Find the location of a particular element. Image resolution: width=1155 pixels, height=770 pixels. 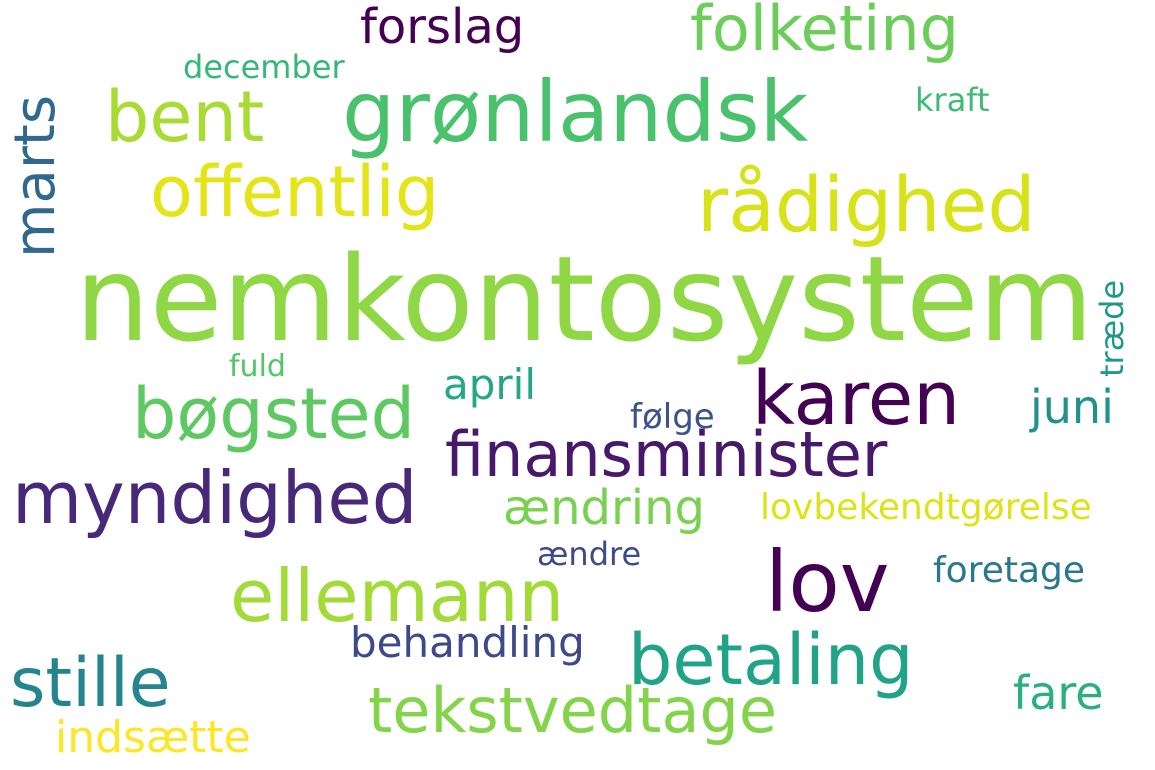

word-bogsted: bøgsted is located at coordinates (274, 414).